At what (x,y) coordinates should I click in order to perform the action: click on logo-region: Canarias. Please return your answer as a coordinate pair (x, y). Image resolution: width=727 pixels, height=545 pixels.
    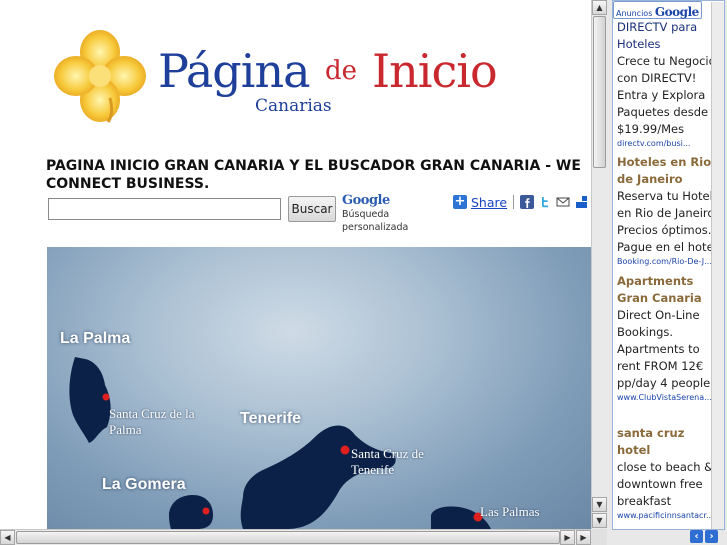
    Looking at the image, I should click on (293, 106).